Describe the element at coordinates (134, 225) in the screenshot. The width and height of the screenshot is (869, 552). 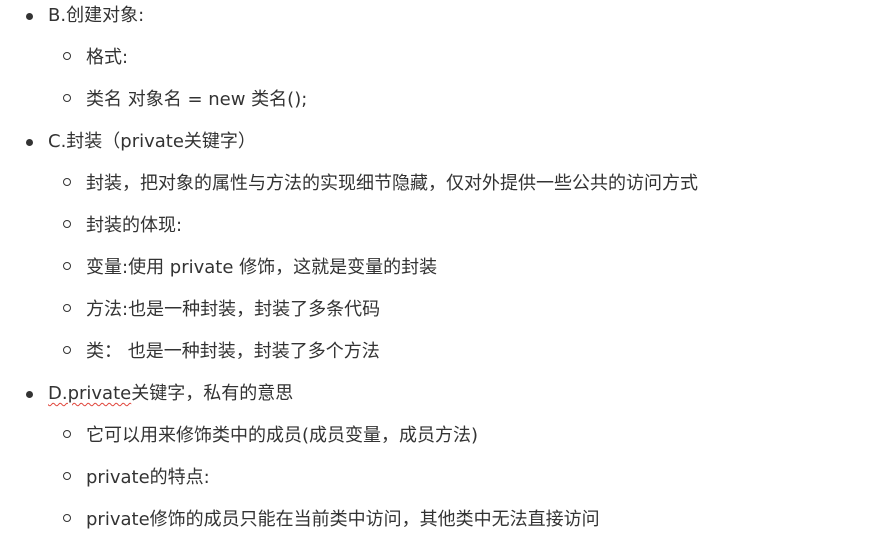
I see `list-item: 封装的体现:` at that location.